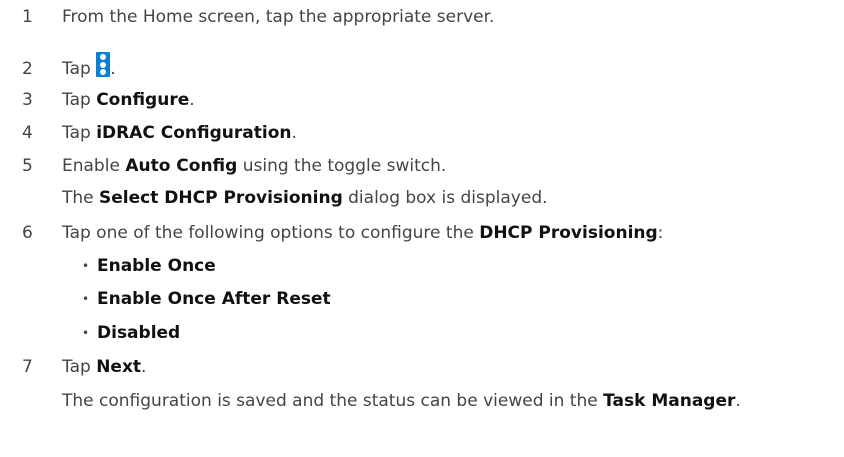  I want to click on option-label: Disabled, so click(139, 333).